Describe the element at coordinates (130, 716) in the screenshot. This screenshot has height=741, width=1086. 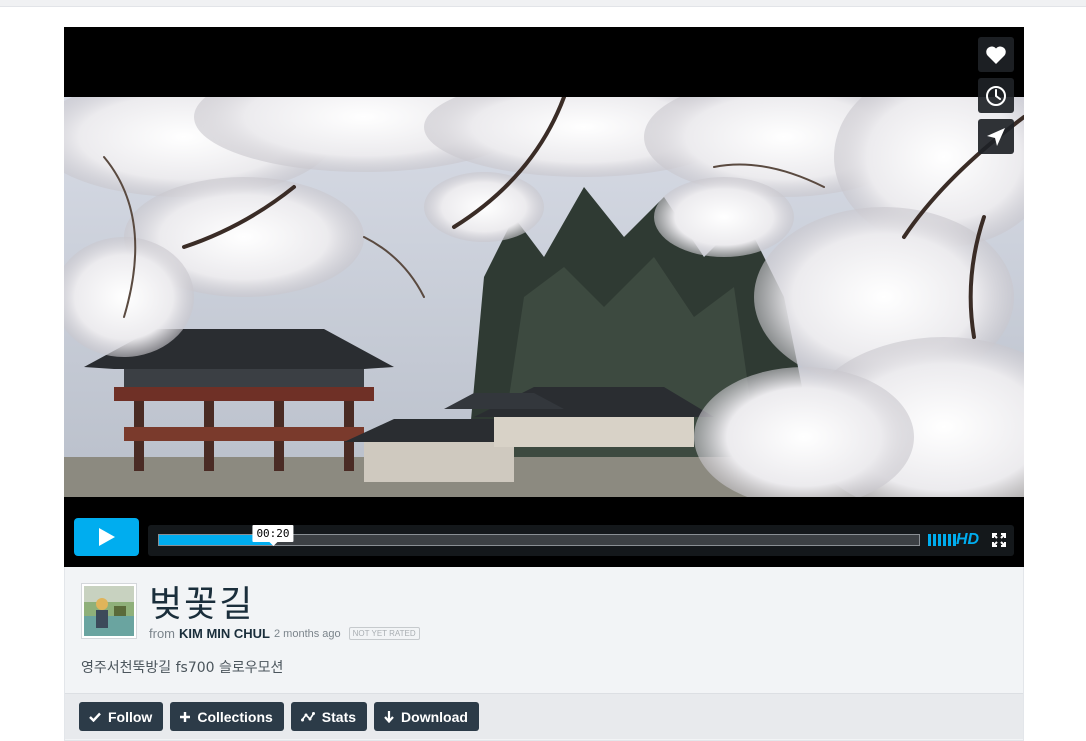
I see `follow-label: Follow` at that location.